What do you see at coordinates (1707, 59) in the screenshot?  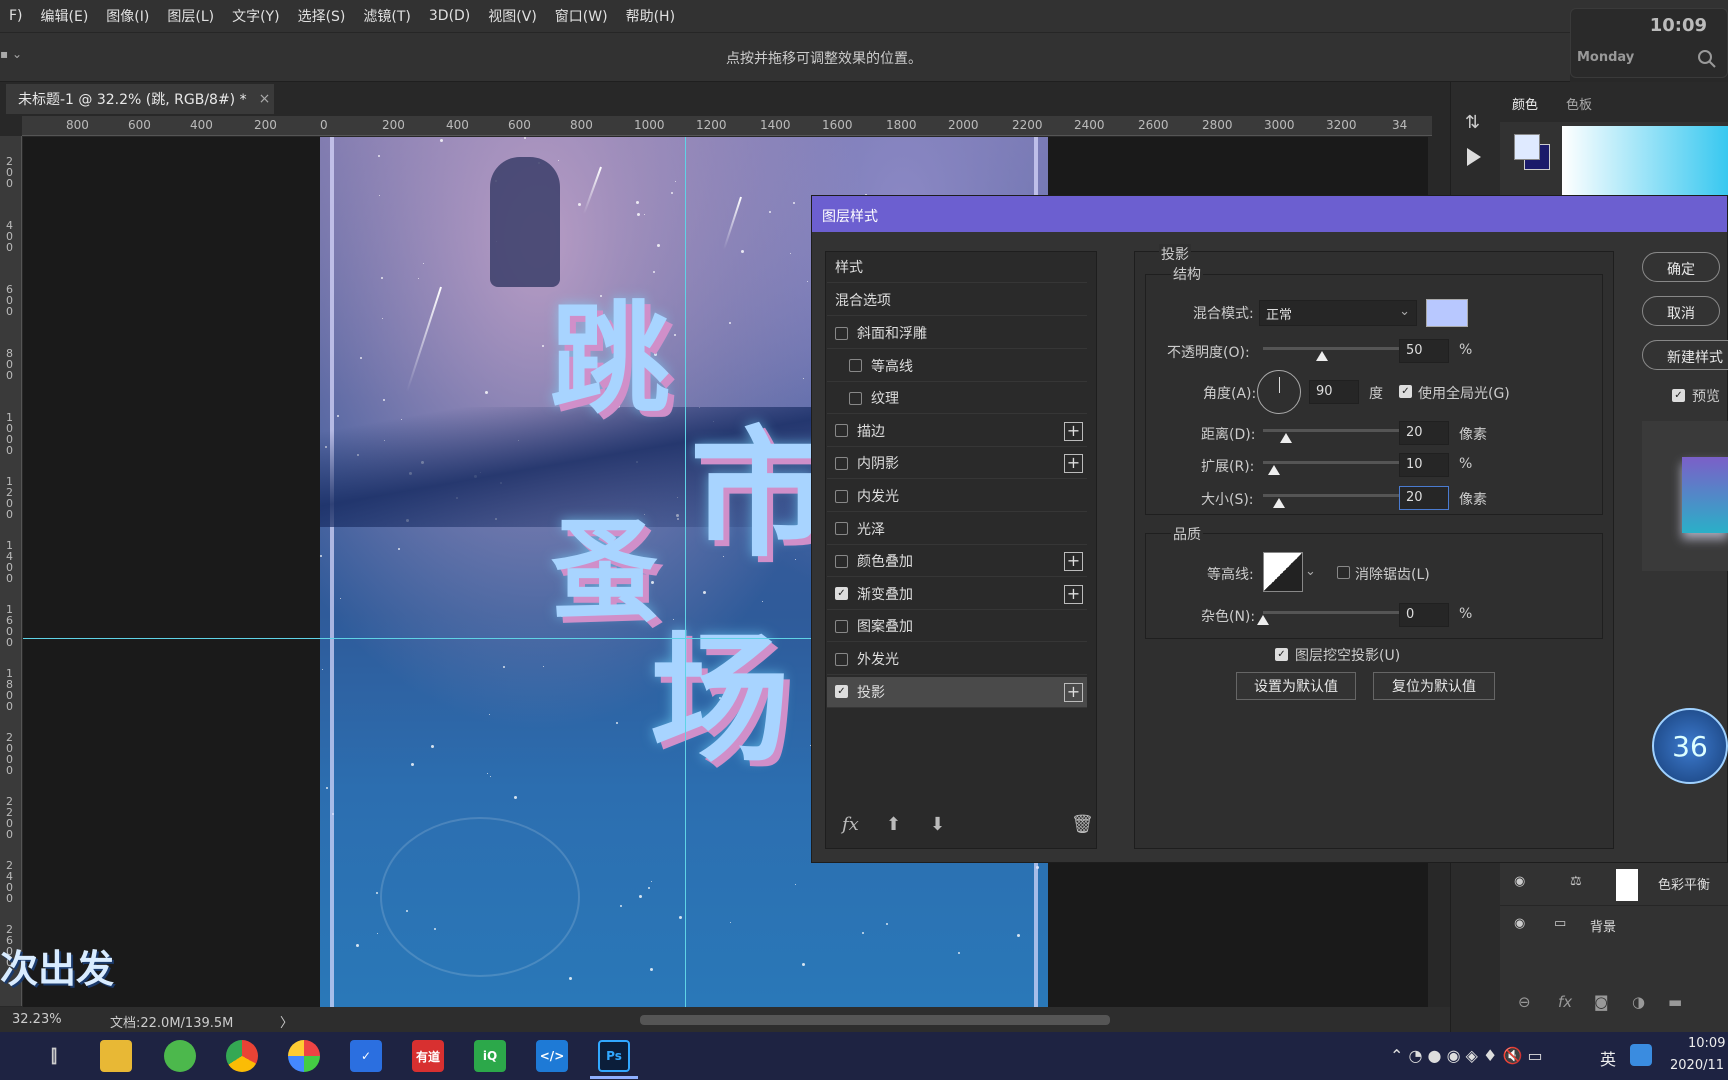 I see `search-icon` at bounding box center [1707, 59].